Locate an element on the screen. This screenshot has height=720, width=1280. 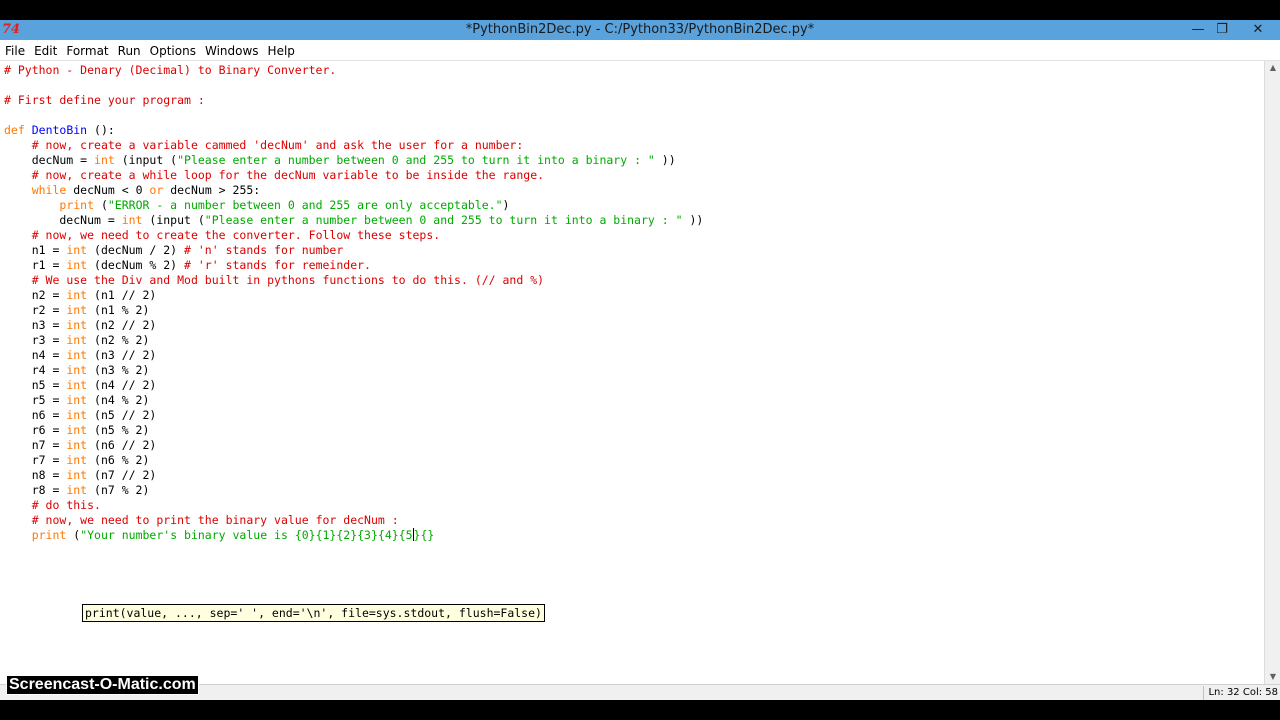
letterbox-bottom is located at coordinates (640, 710).